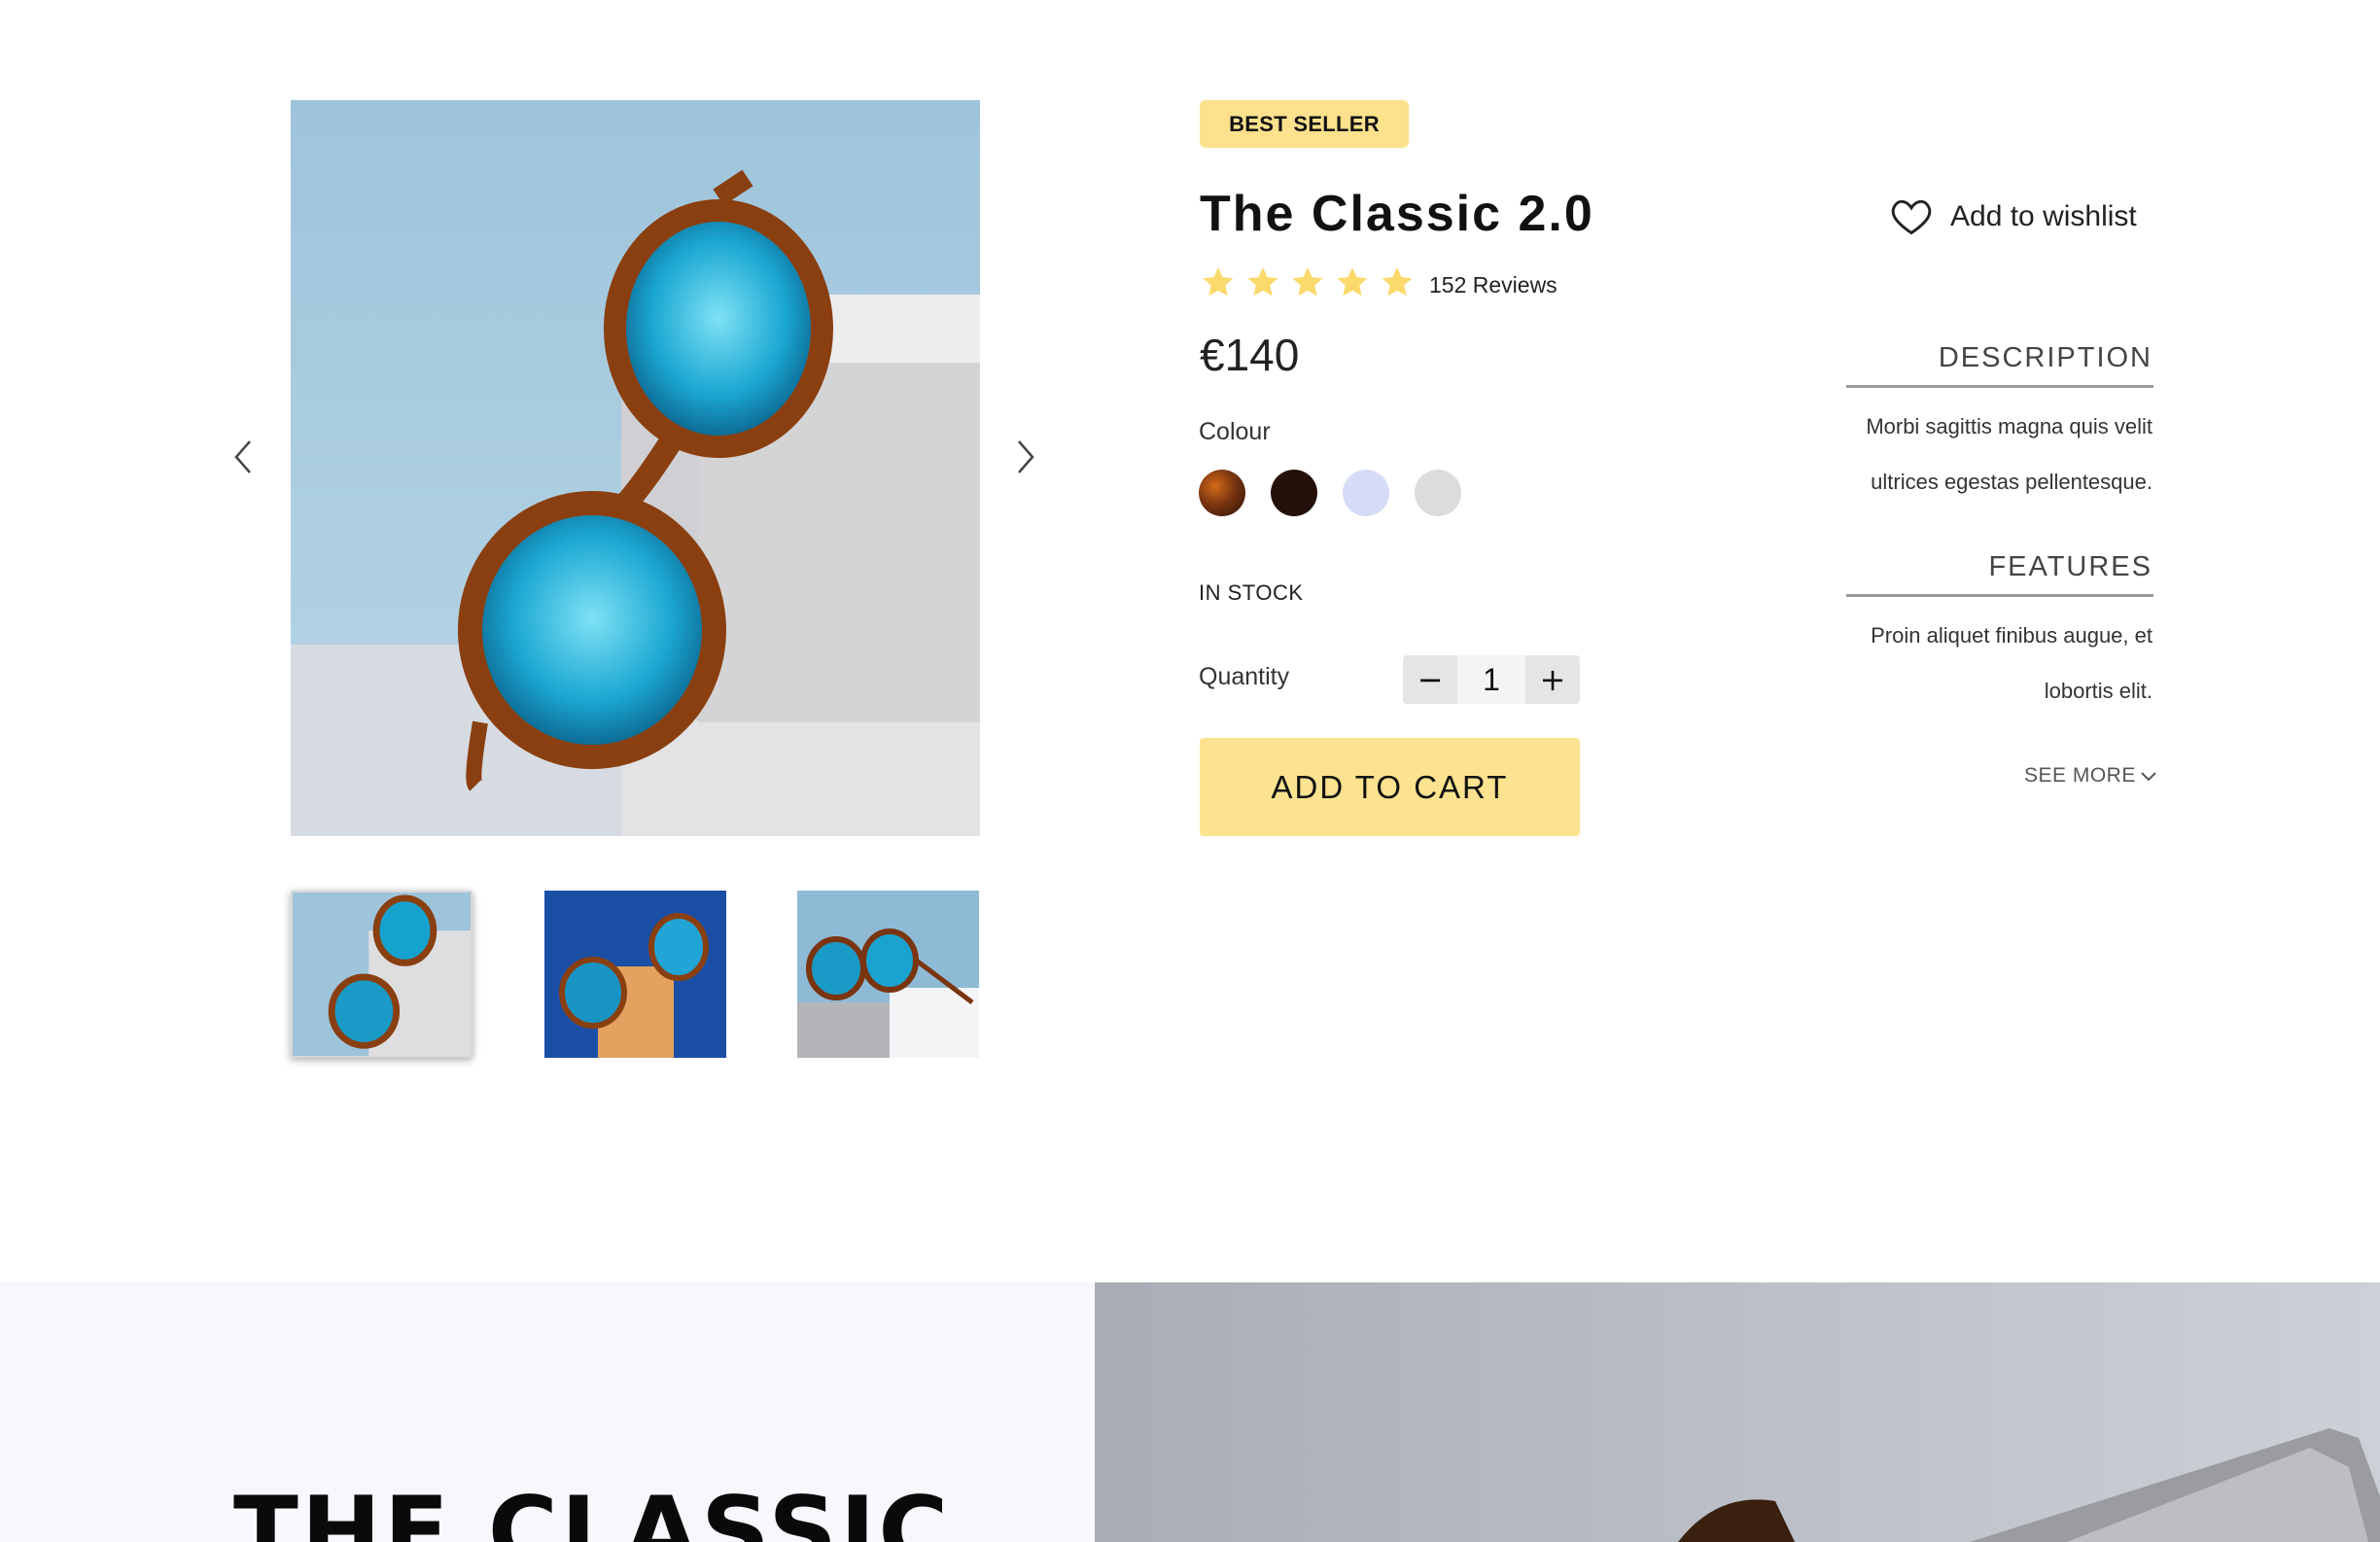 This screenshot has height=1542, width=2380. I want to click on swatch-lavender, so click(1366, 493).